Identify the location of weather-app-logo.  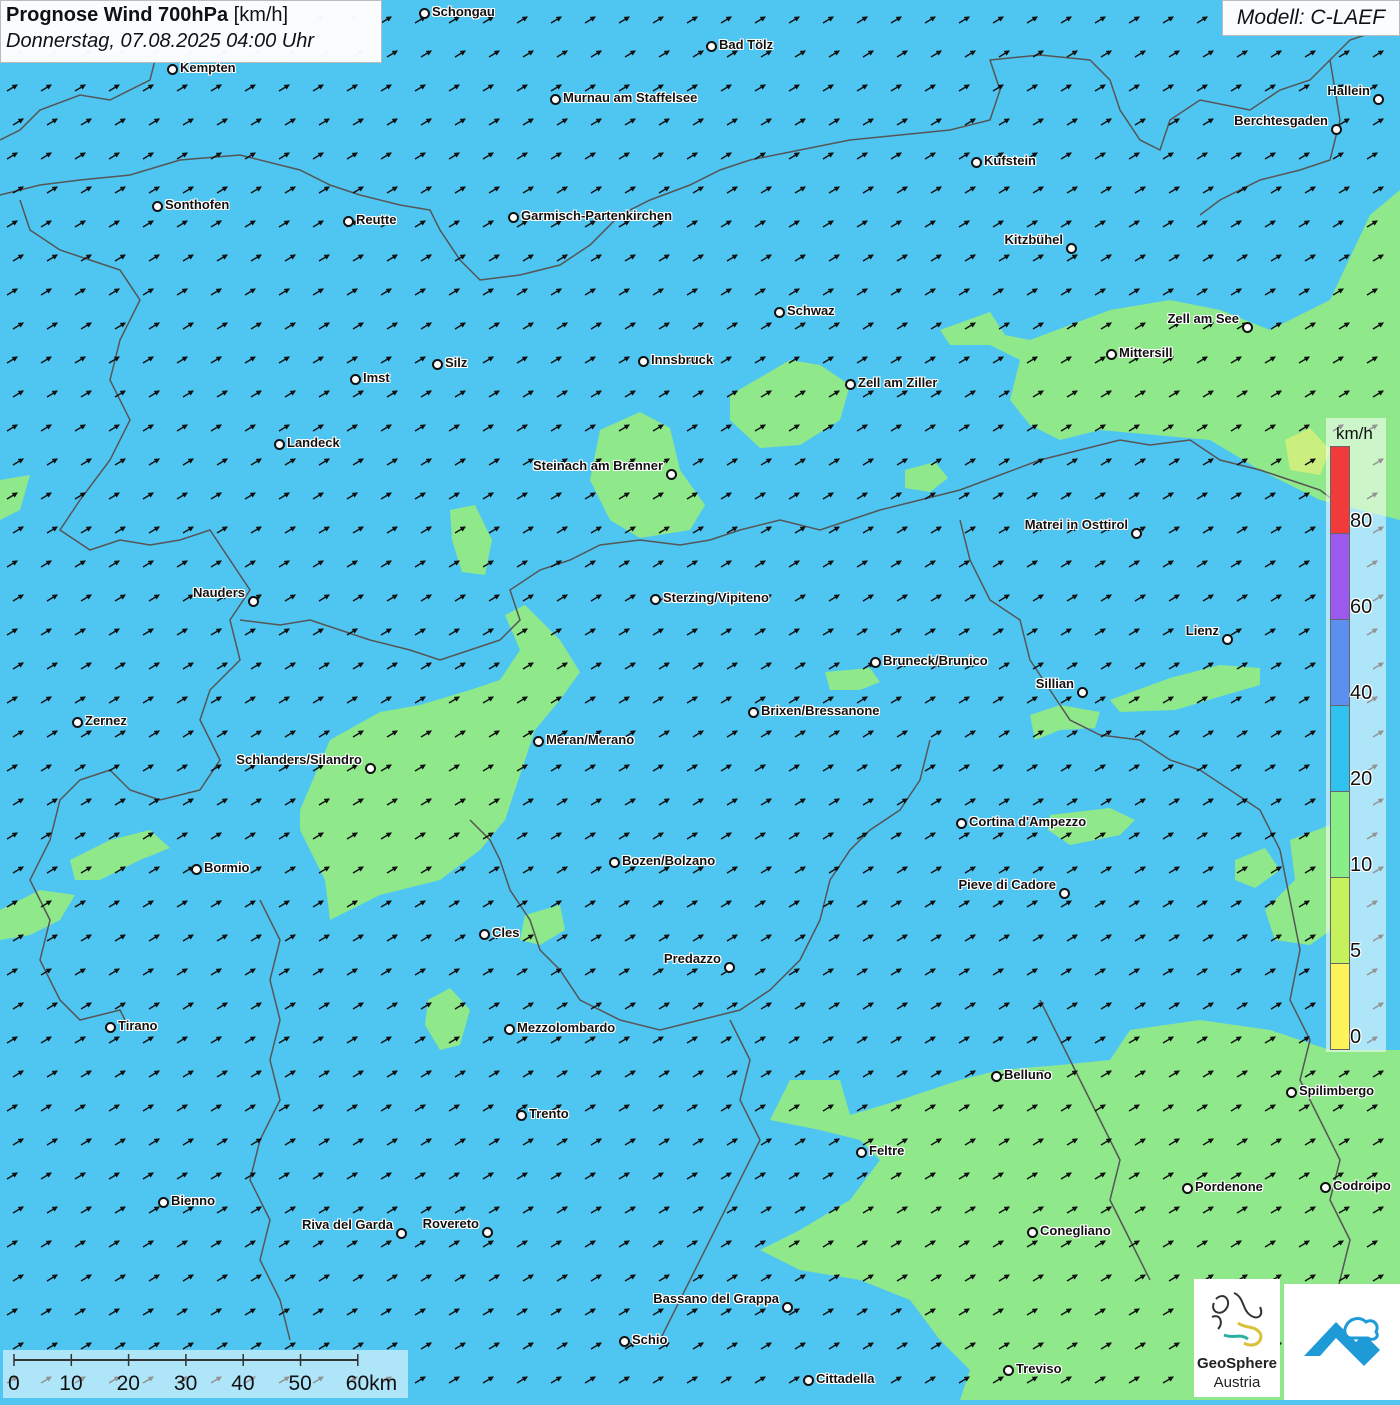
(1342, 1342).